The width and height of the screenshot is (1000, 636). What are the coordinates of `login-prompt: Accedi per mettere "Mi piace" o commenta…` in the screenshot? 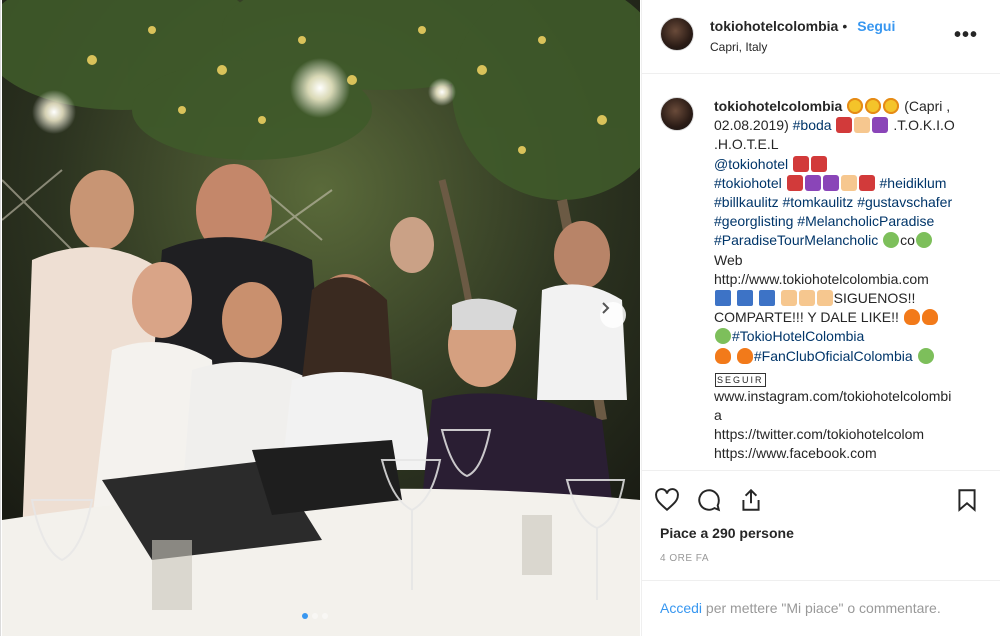 It's located at (821, 608).